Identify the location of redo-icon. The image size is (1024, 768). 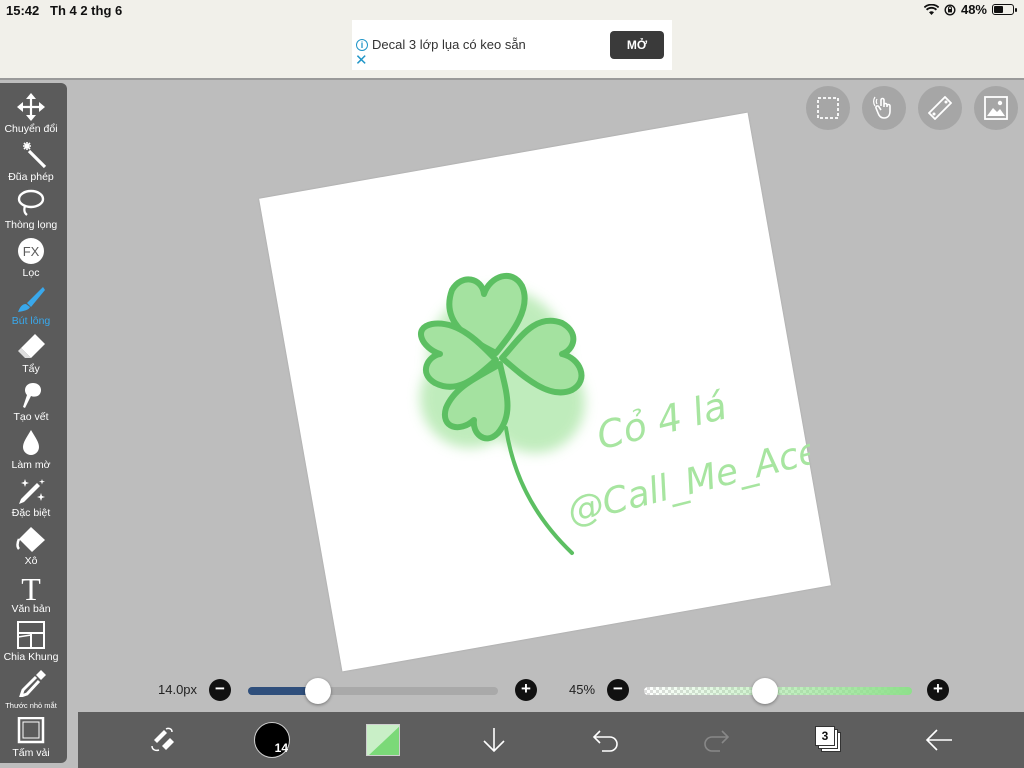
(717, 741).